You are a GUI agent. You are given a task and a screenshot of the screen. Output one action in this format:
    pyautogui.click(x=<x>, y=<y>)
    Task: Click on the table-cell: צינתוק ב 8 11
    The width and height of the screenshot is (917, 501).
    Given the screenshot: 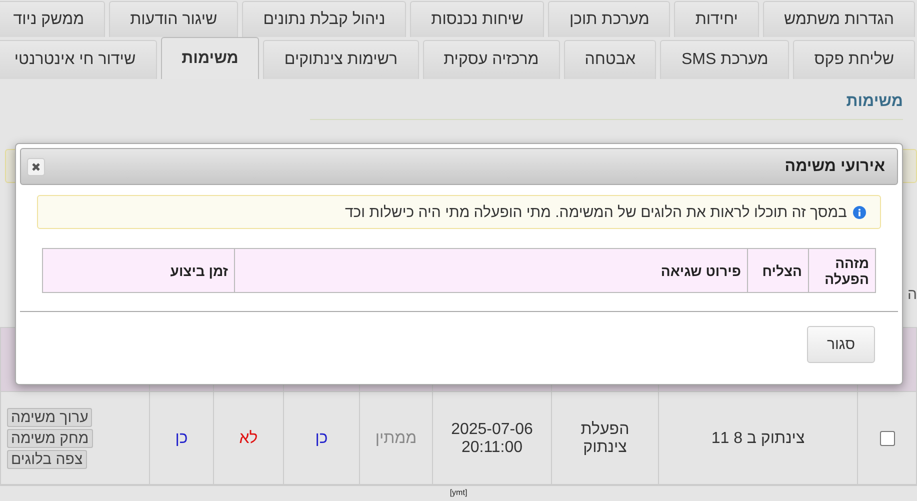 What is the action you would take?
    pyautogui.click(x=758, y=439)
    